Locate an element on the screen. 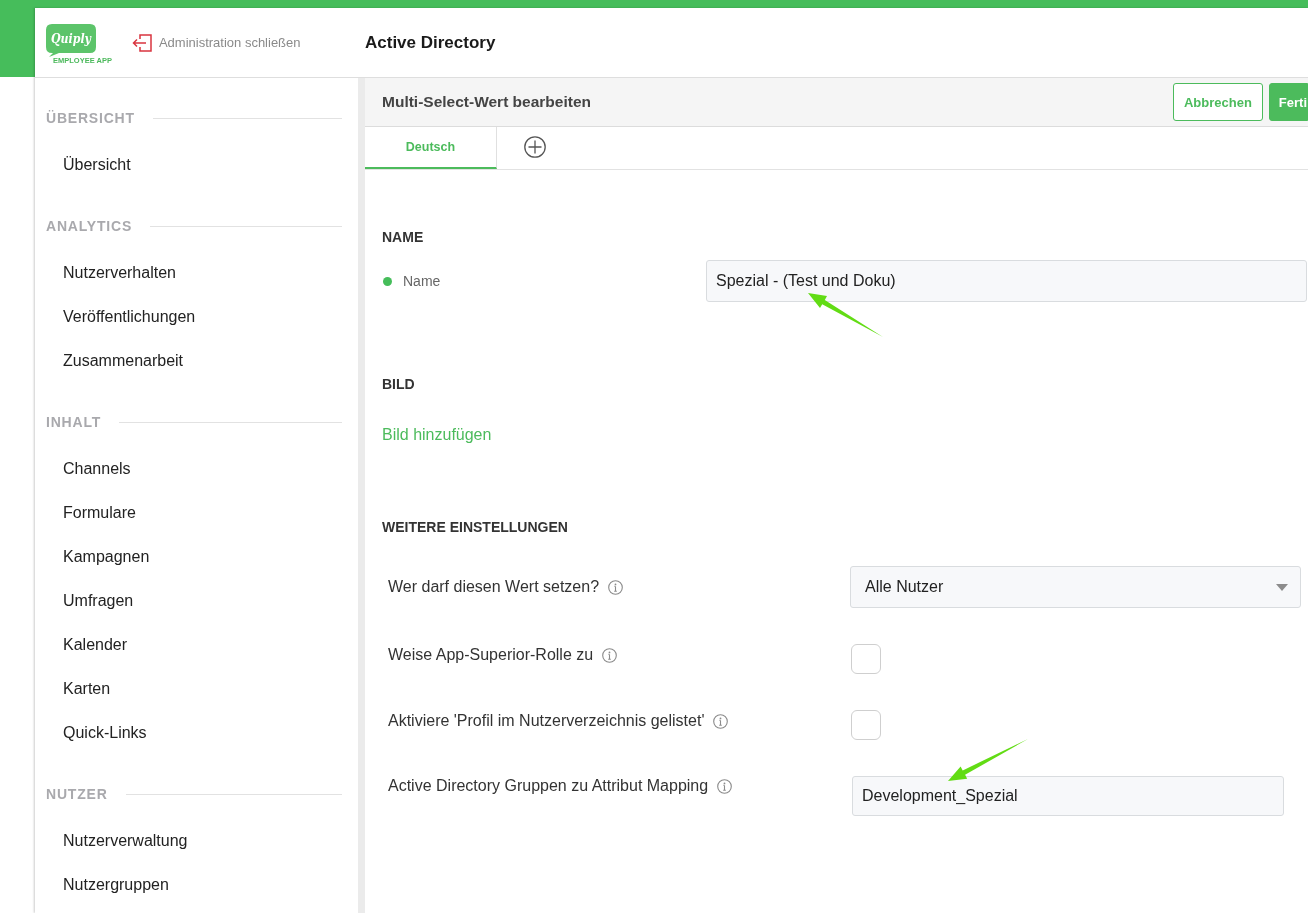 The height and width of the screenshot is (913, 1308). editor-title: Multi-Select-Wert bearbeiten is located at coordinates (487, 102).